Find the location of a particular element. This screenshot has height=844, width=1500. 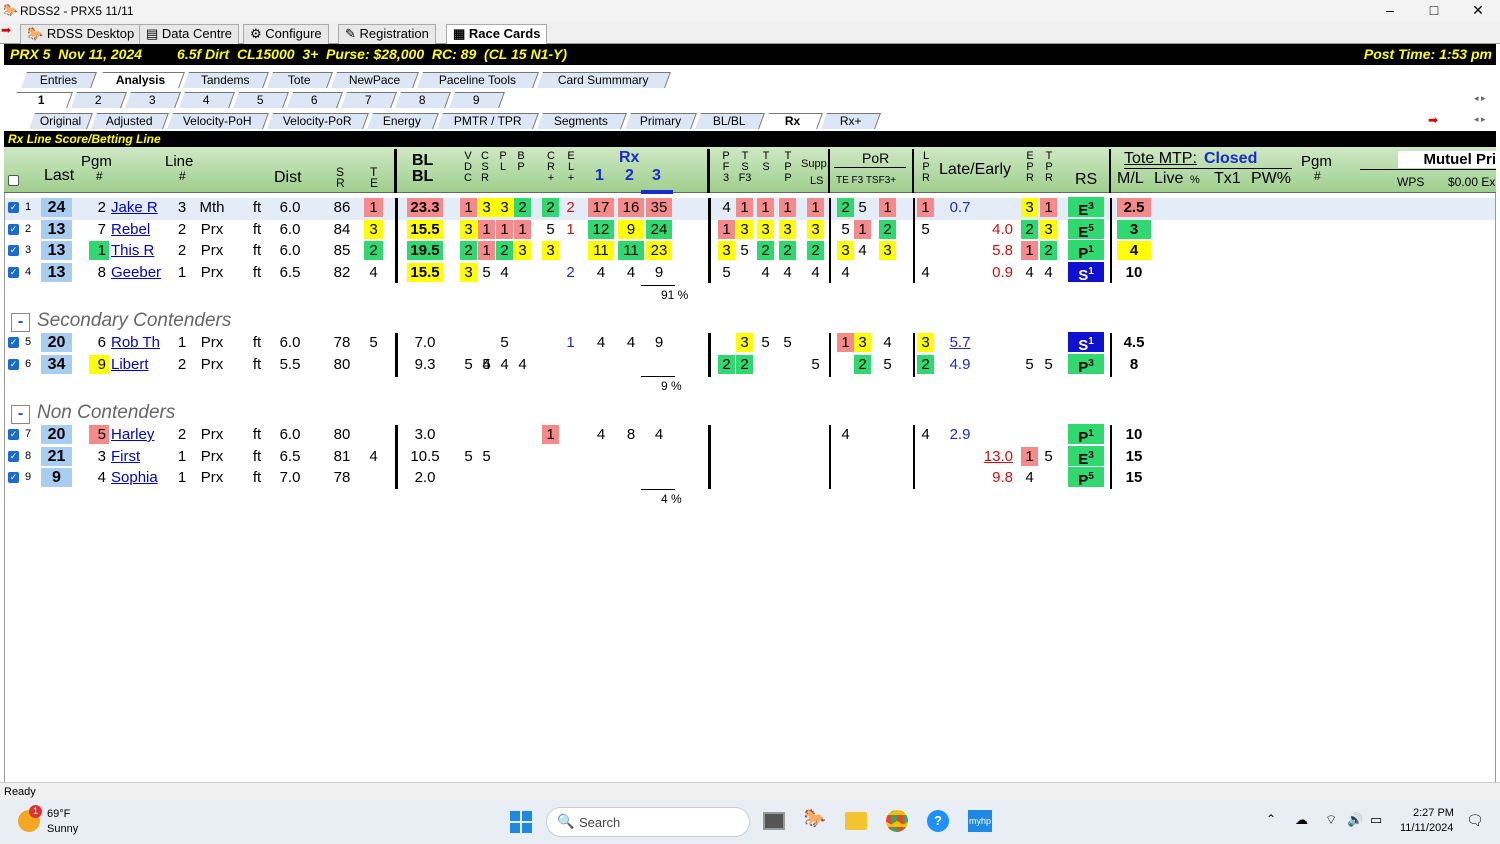

horse-name-link: Harley is located at coordinates (140, 434).